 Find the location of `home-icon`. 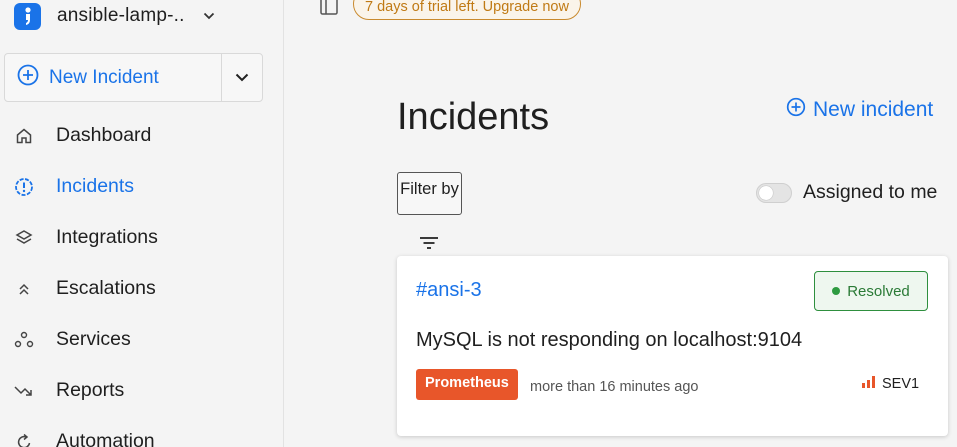

home-icon is located at coordinates (24, 136).